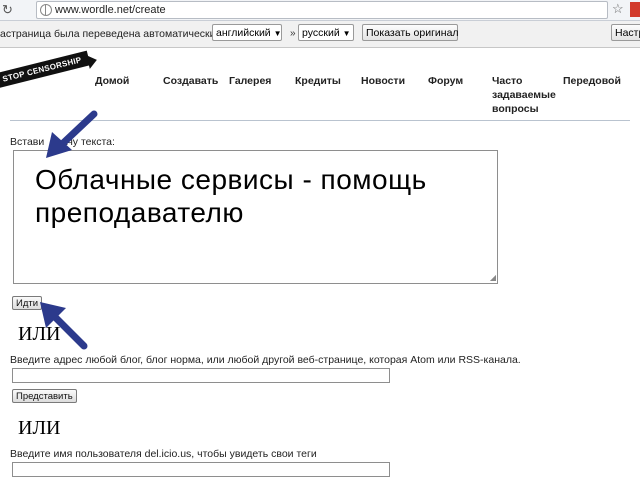  What do you see at coordinates (110, 10) in the screenshot?
I see `url-text: www.wordle.net/create` at bounding box center [110, 10].